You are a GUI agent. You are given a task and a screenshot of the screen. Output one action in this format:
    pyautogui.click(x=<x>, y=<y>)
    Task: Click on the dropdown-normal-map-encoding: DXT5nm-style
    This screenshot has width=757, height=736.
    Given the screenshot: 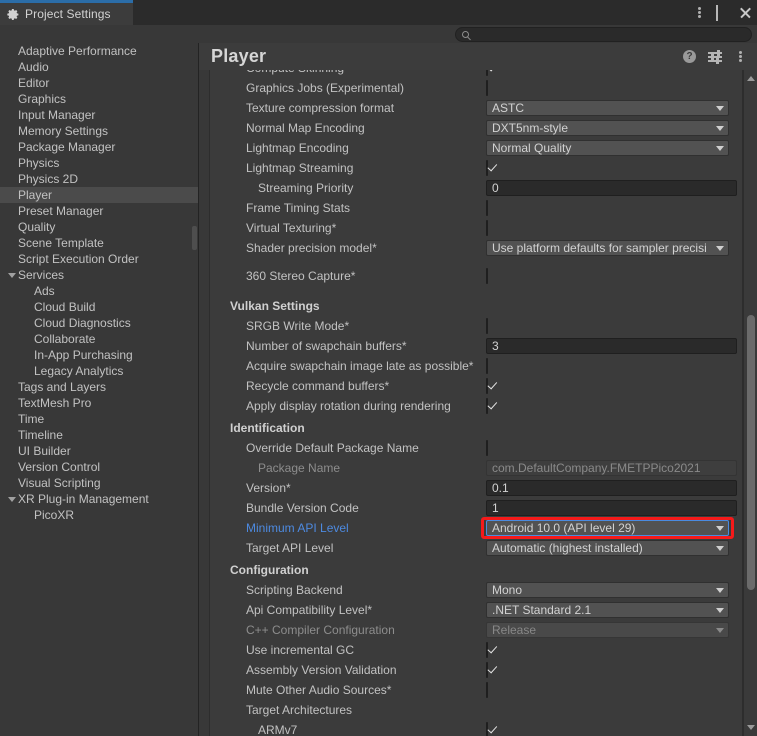 What is the action you would take?
    pyautogui.click(x=607, y=128)
    